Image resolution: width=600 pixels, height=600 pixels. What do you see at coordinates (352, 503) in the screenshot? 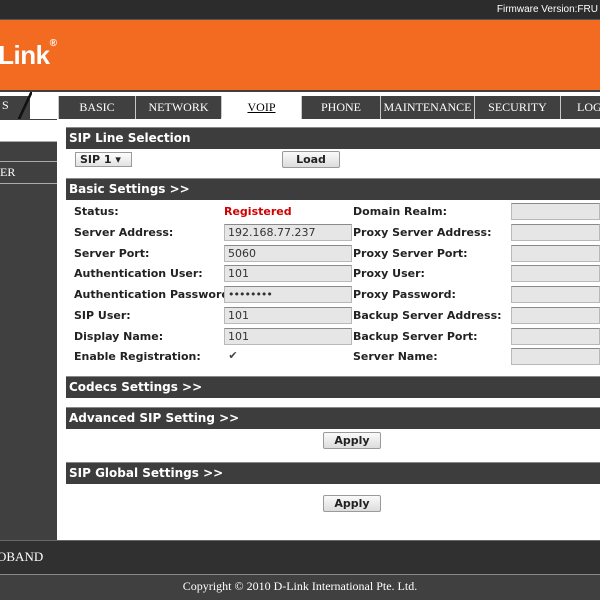
I see `global-apply-button: Apply` at bounding box center [352, 503].